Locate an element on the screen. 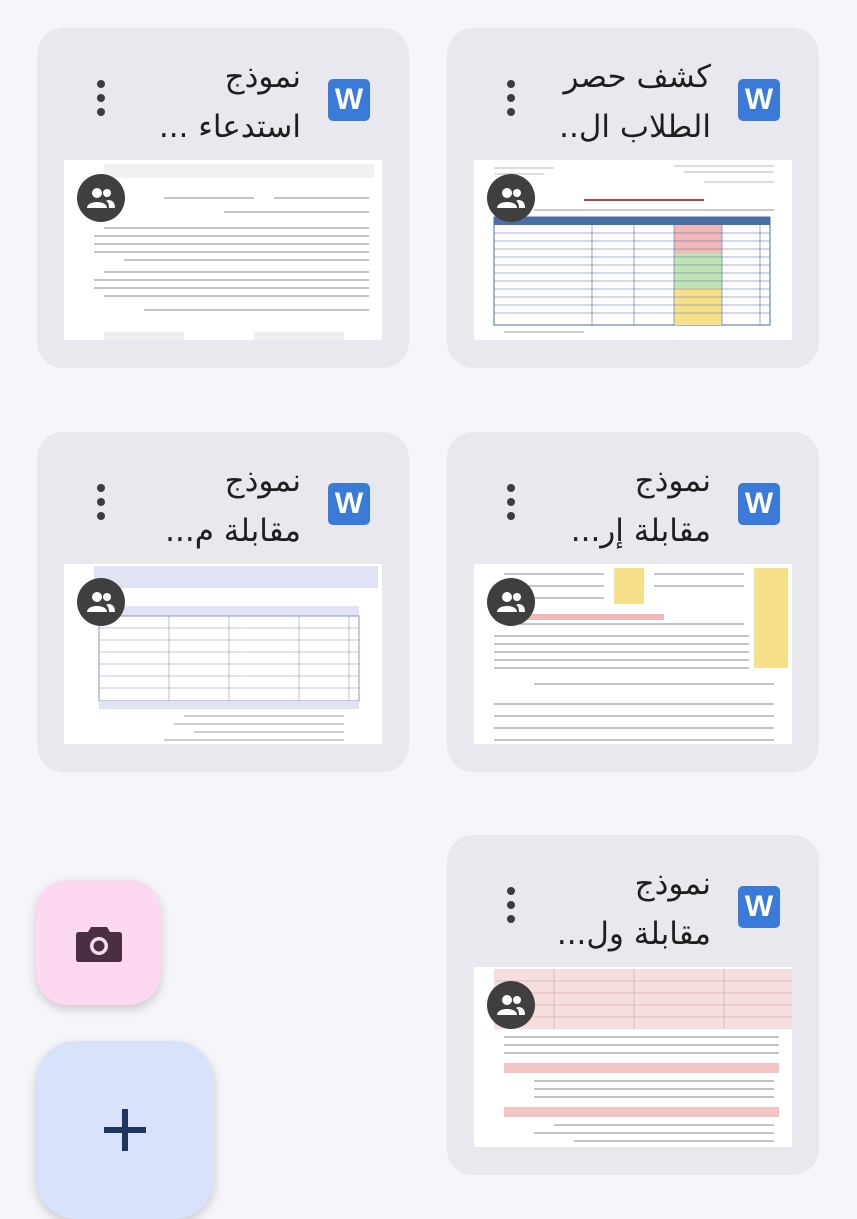  add-new-button is located at coordinates (125, 1130).